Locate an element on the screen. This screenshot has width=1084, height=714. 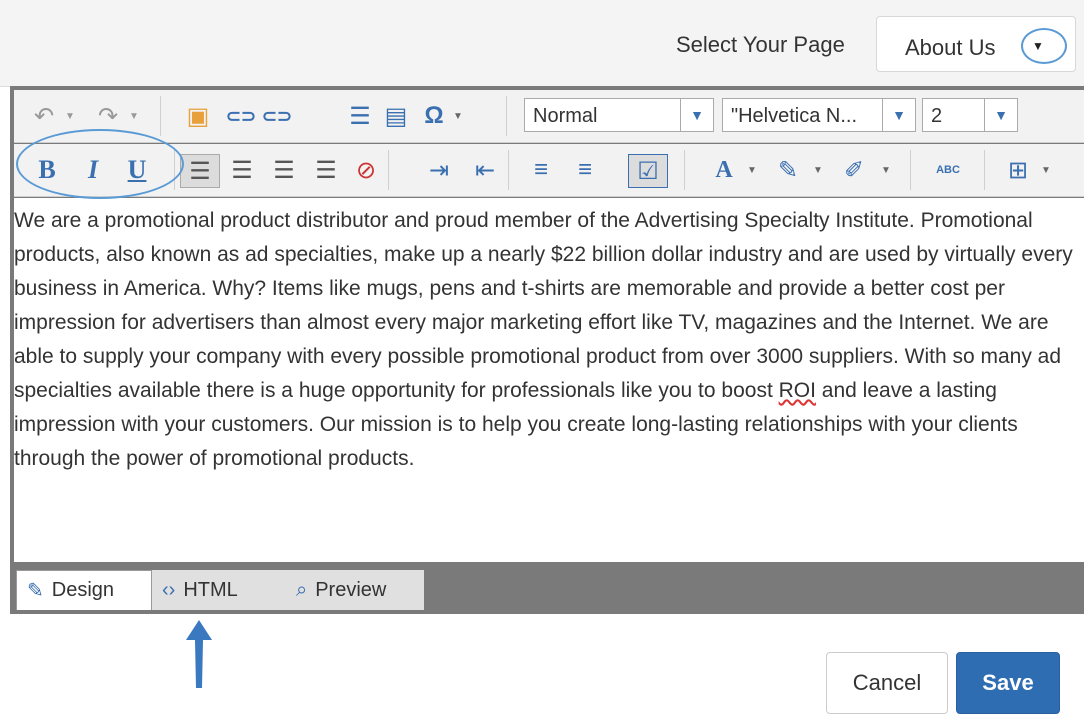
page-select: About Us ▼ is located at coordinates (976, 44).